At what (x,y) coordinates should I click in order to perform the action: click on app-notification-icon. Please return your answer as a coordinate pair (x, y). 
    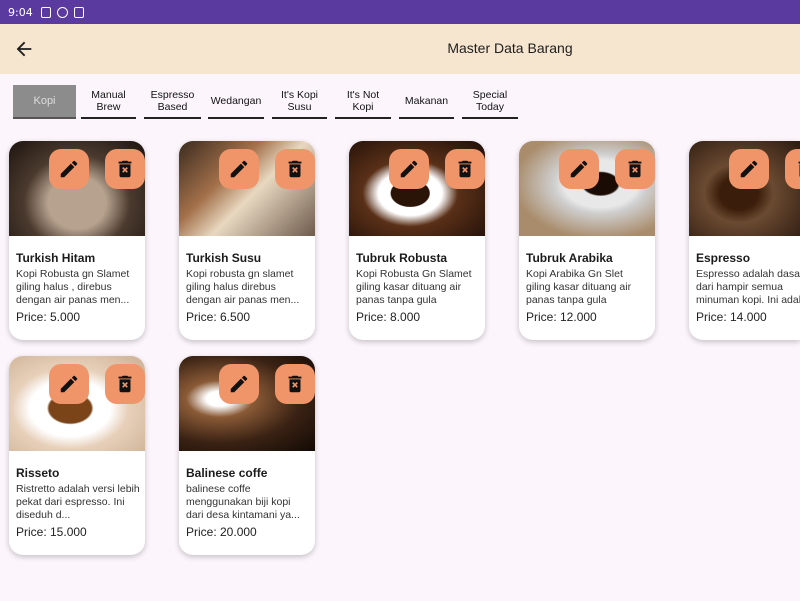
    Looking at the image, I should click on (62, 12).